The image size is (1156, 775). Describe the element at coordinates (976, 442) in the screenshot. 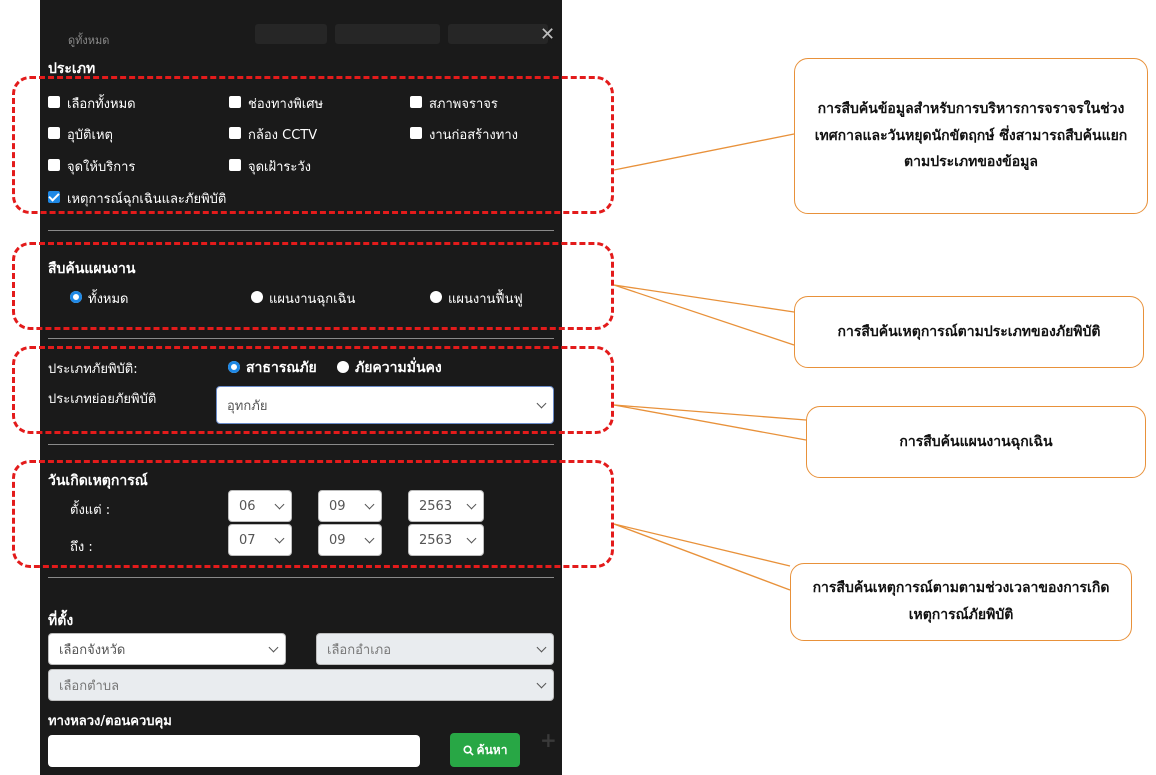

I see `callout-emergency-plan: การสืบค้นแผนงานฉุกเฉิน` at that location.